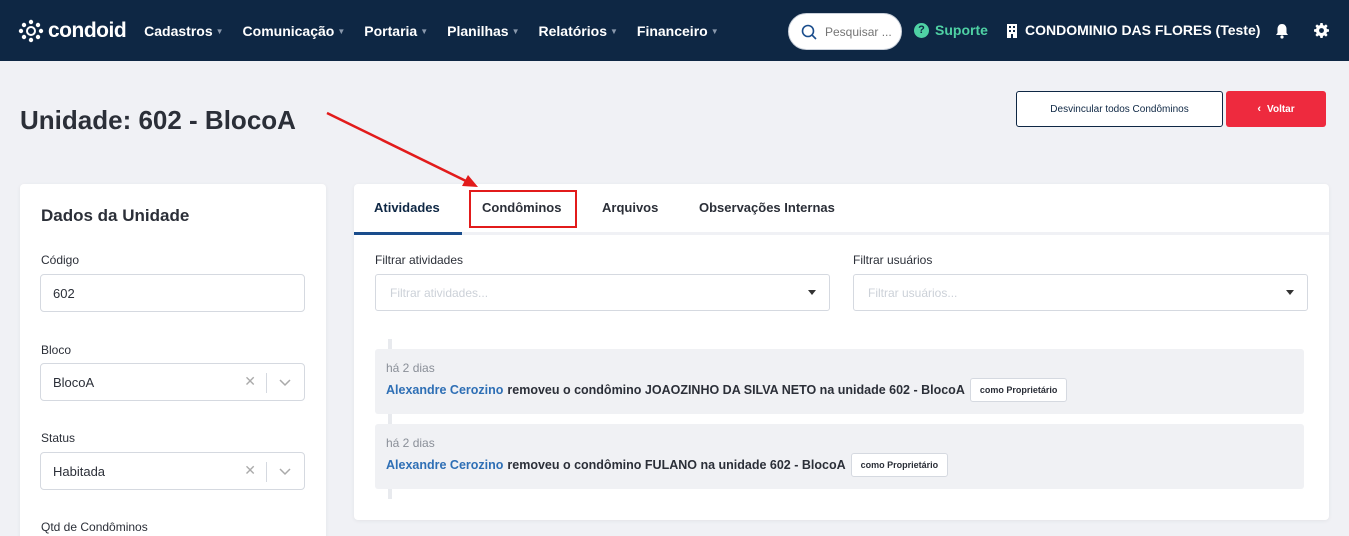  I want to click on back-button: ‹ Voltar, so click(1276, 109).